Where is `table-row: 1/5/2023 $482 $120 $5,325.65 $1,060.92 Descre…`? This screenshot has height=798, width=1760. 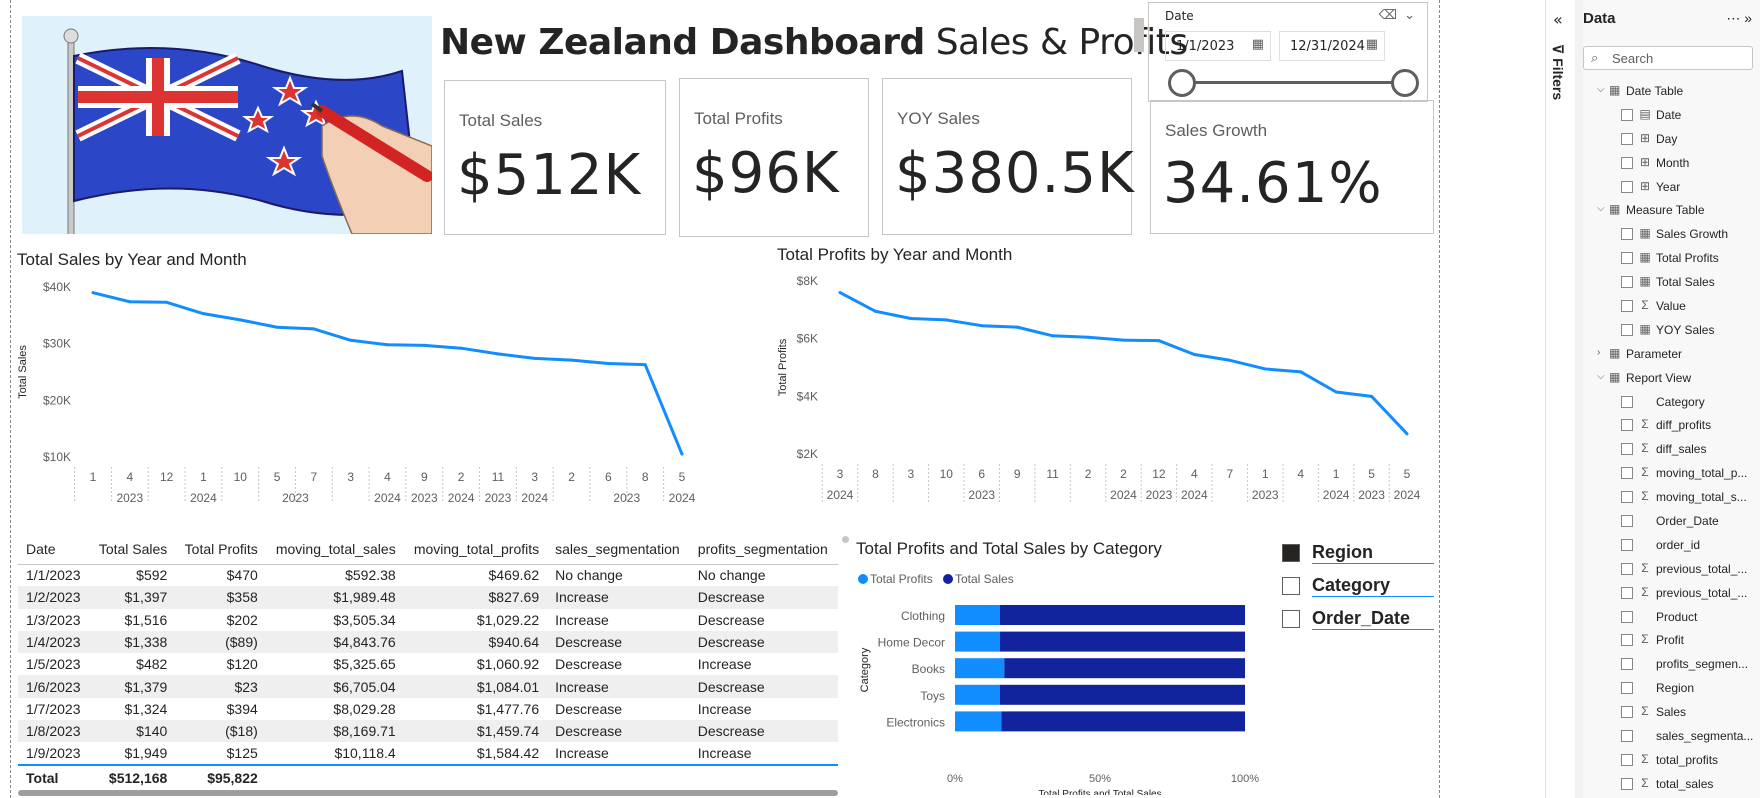
table-row: 1/5/2023 $482 $120 $5,325.65 $1,060.92 Descre… is located at coordinates (428, 664).